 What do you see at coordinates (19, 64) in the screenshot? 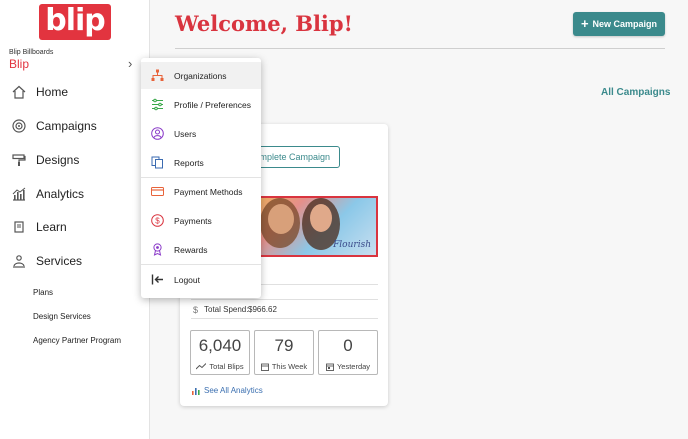
I see `account-name: Blip` at bounding box center [19, 64].